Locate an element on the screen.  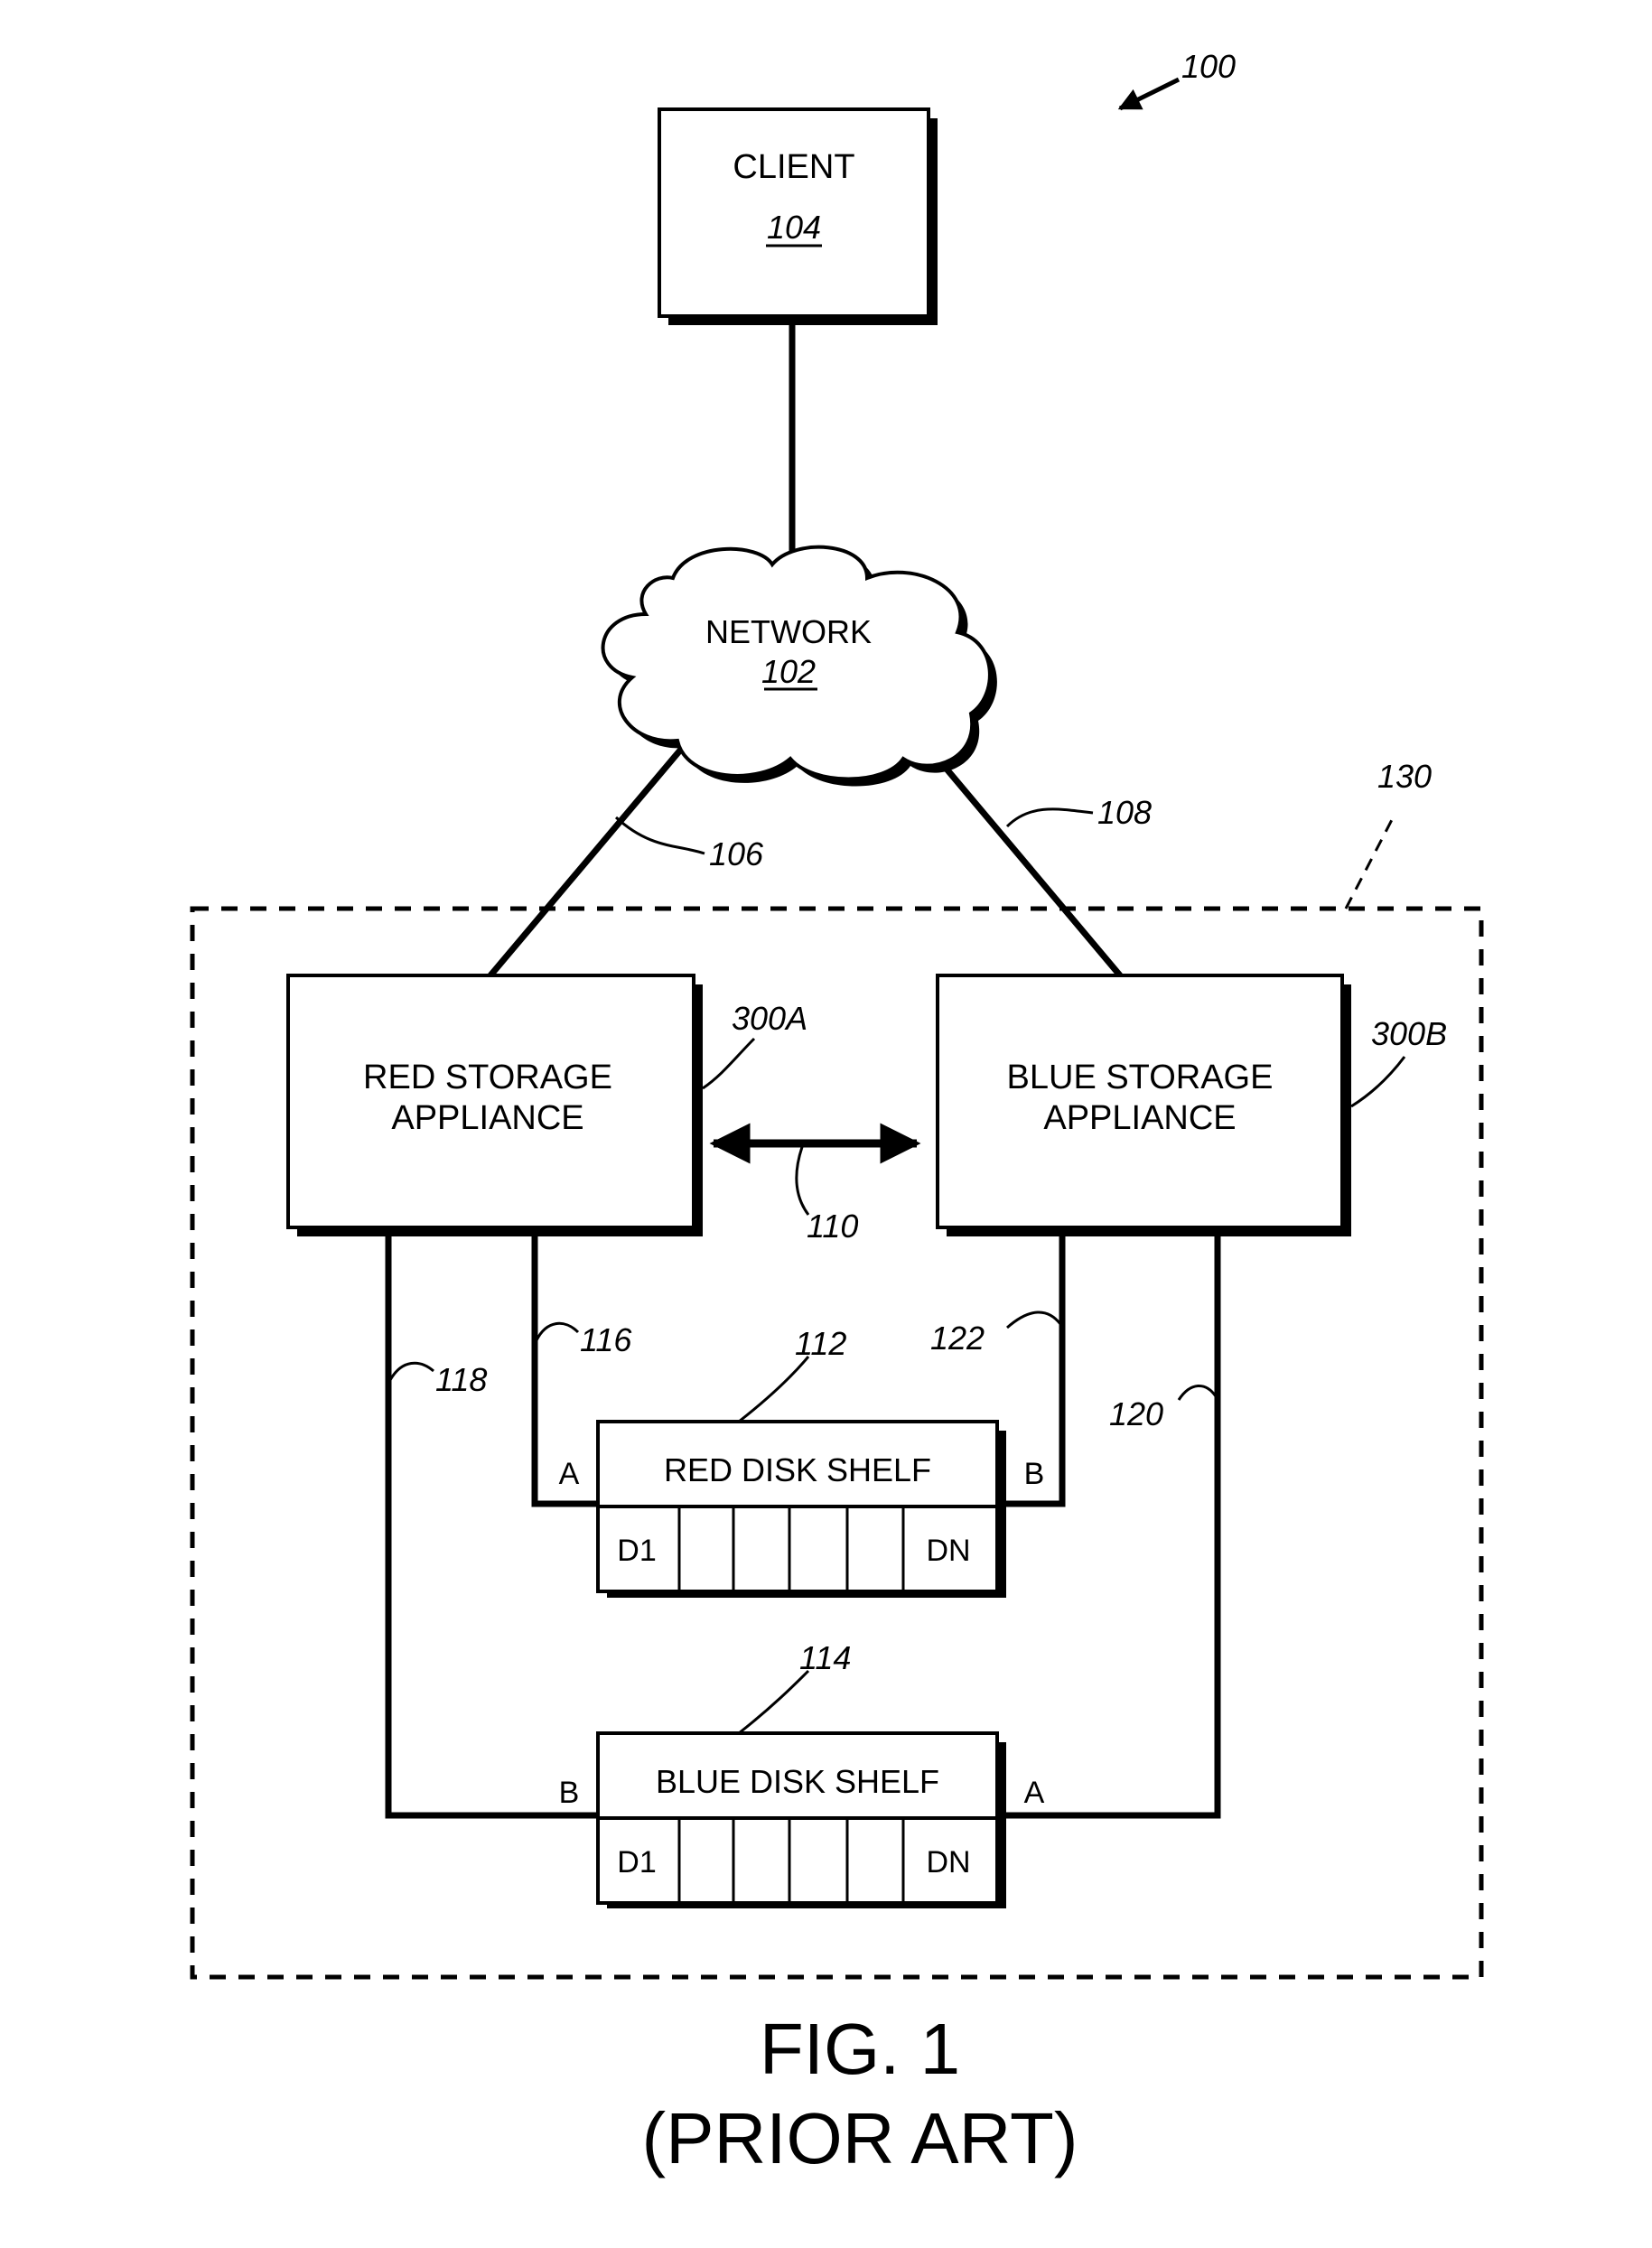
blue-storage-appliance: BLUE STORAGE APPLIANCE is located at coordinates (1143, 1105).